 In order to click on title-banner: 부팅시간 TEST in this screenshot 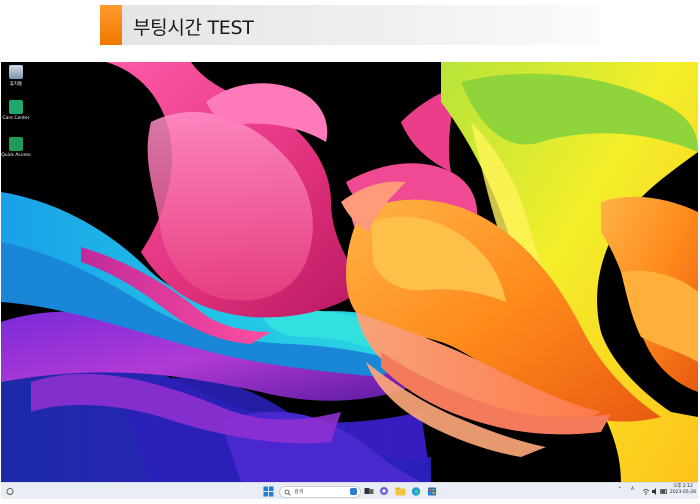, I will do `click(350, 25)`.